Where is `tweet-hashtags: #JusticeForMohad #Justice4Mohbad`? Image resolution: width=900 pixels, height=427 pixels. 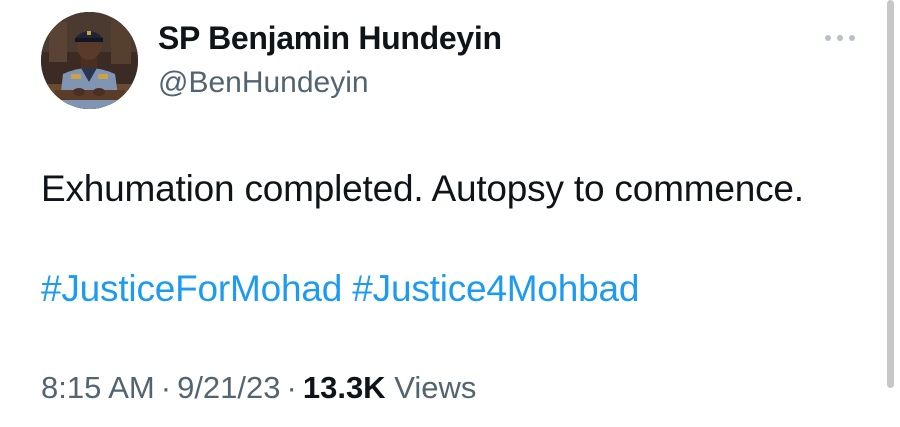
tweet-hashtags: #JusticeForMohad #Justice4Mohbad is located at coordinates (340, 289).